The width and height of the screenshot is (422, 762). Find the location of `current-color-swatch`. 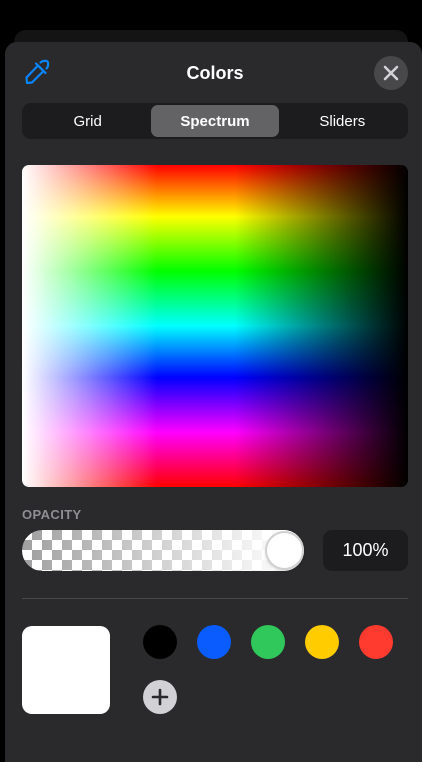

current-color-swatch is located at coordinates (66, 670).